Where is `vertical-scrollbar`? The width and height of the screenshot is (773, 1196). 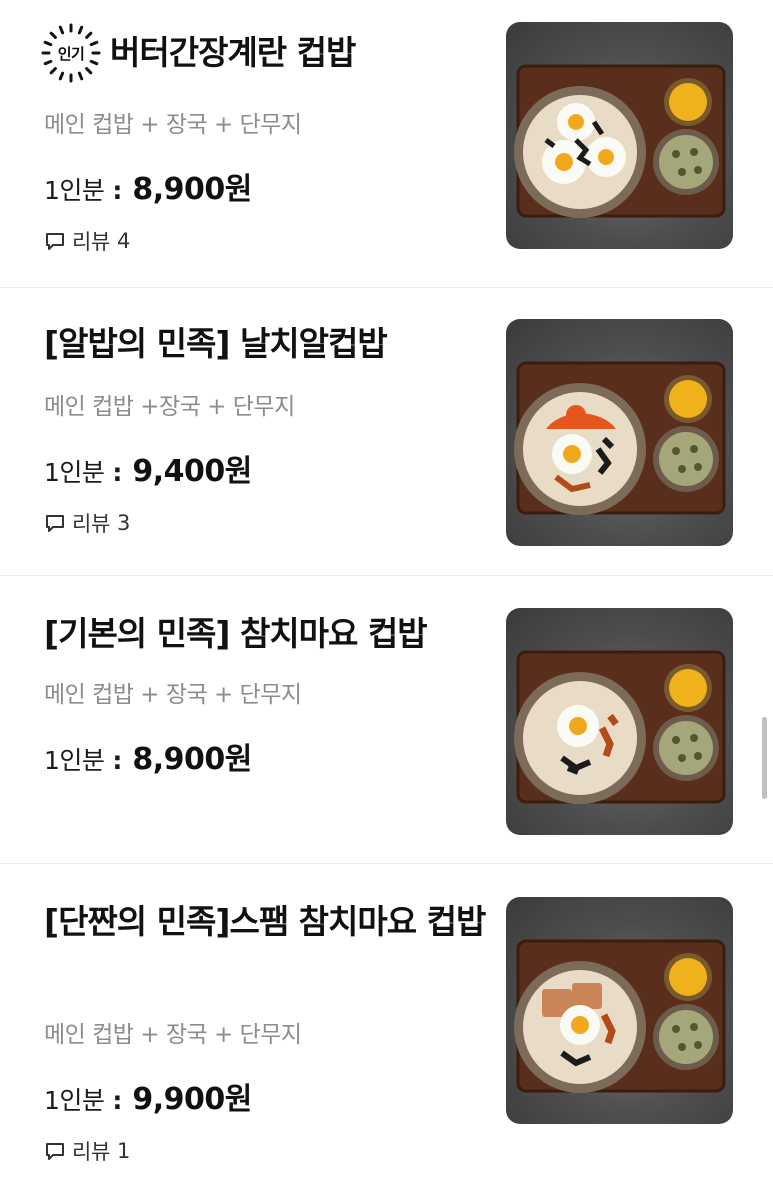
vertical-scrollbar is located at coordinates (764, 758).